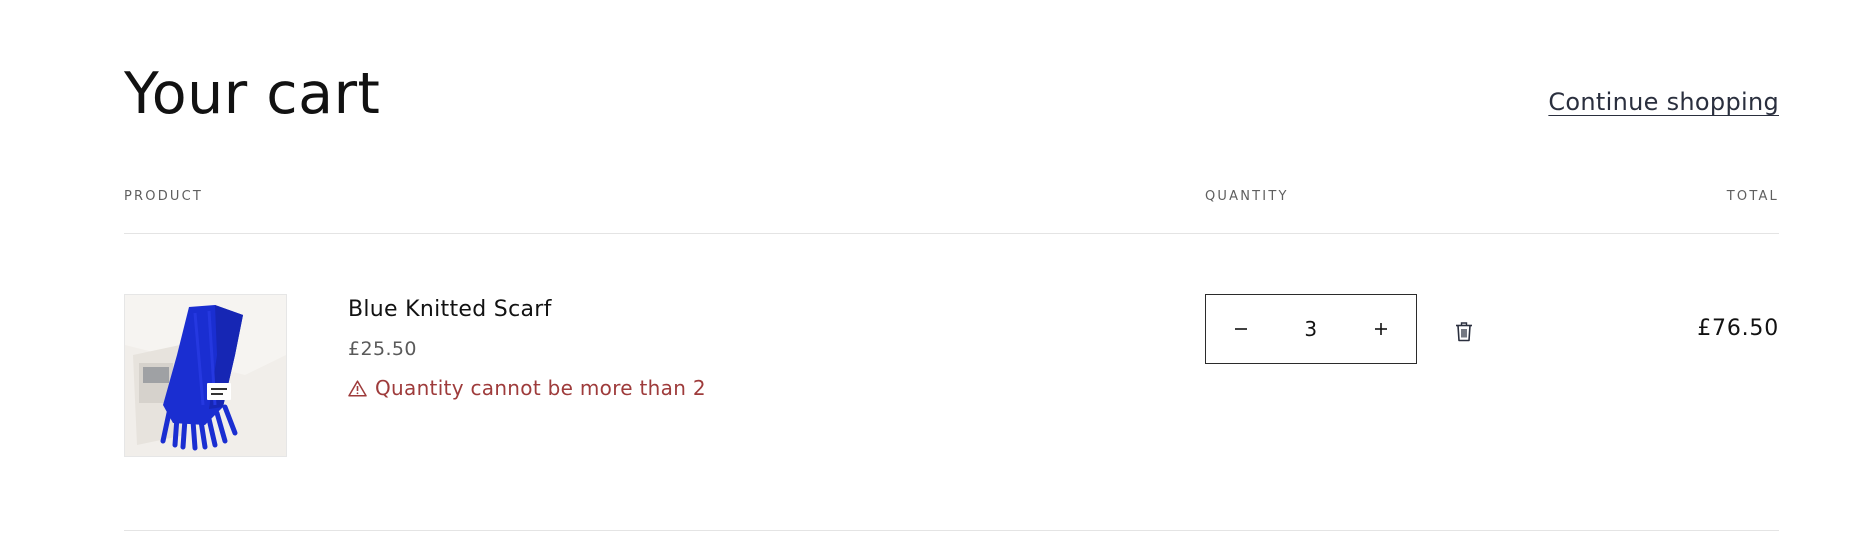 Image resolution: width=1862 pixels, height=548 pixels. I want to click on quantity-error: Quantity cannot be more than 2, so click(527, 388).